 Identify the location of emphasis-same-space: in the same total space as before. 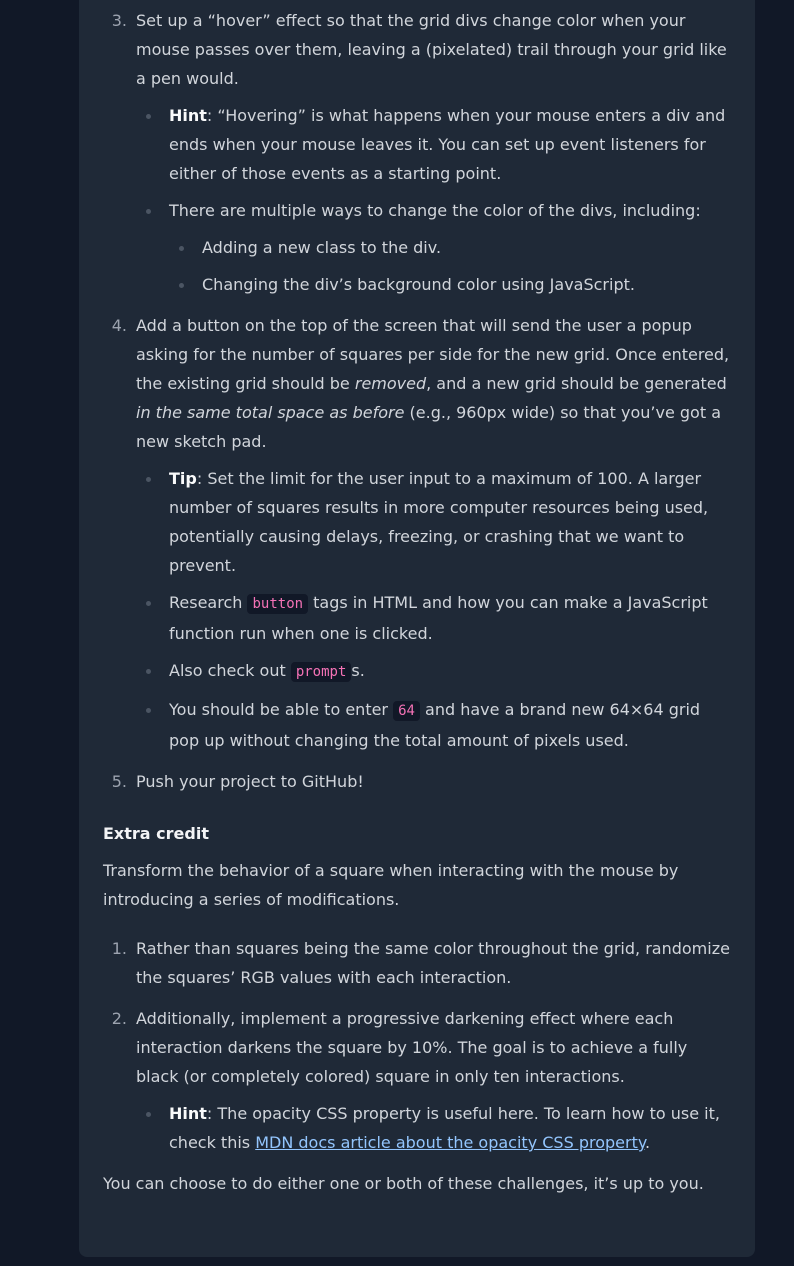
(270, 412).